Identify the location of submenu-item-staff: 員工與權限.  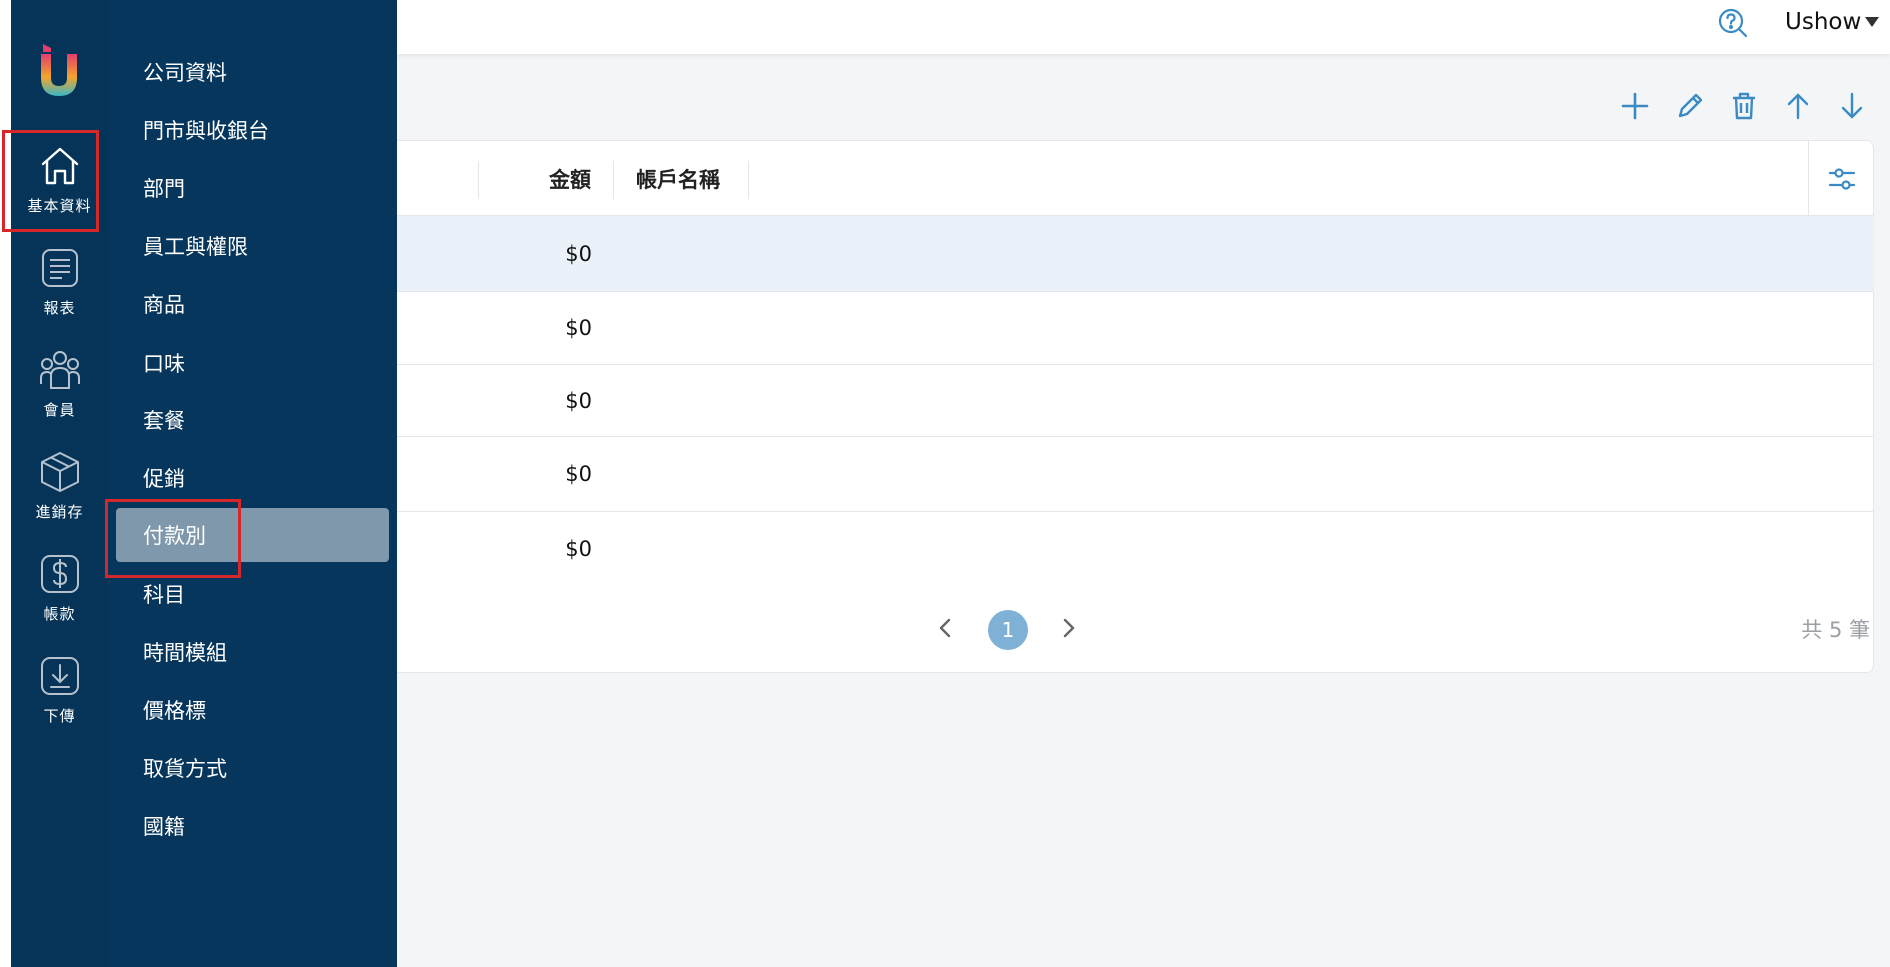
(252, 246).